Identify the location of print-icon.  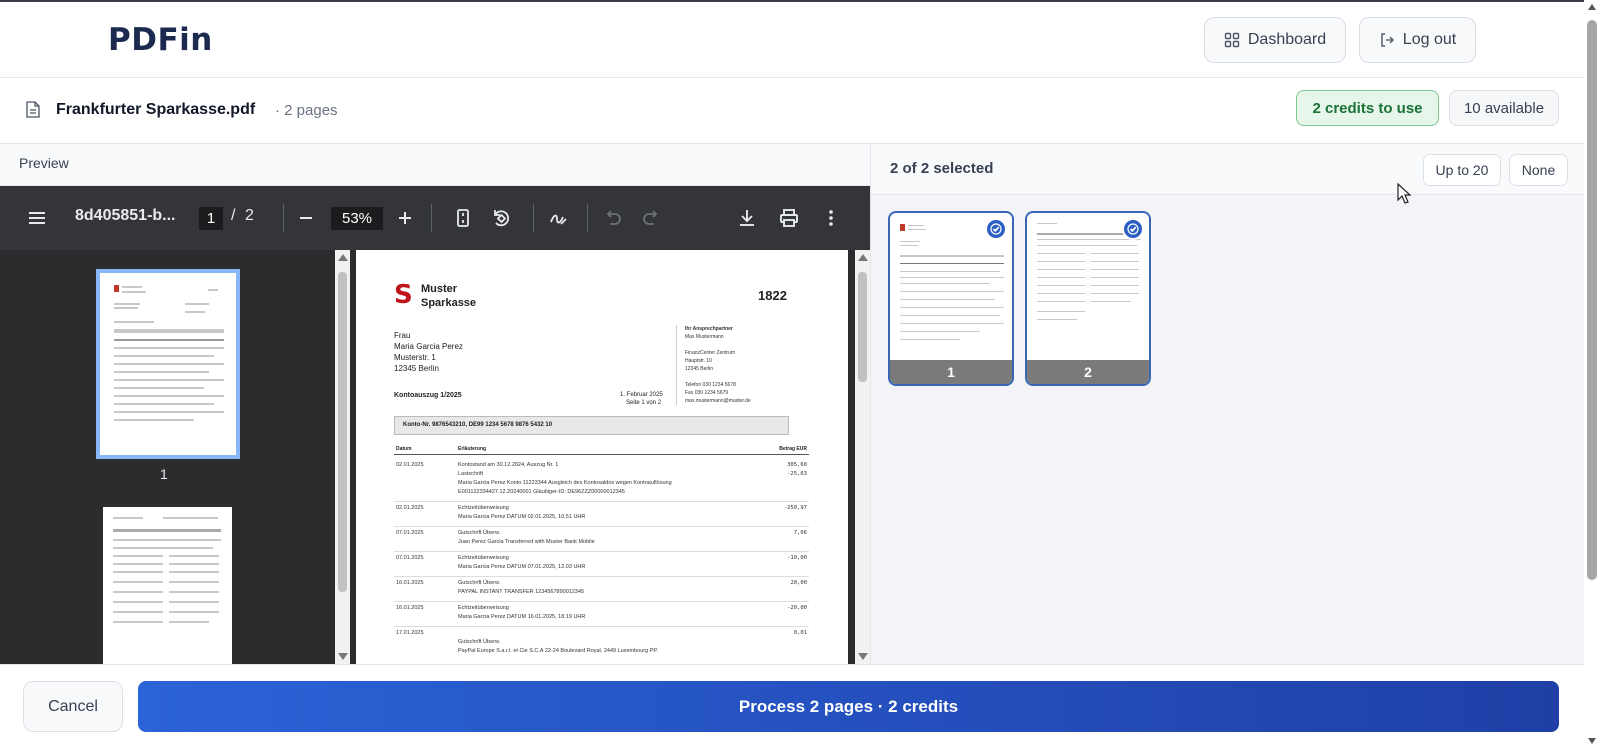
(789, 218).